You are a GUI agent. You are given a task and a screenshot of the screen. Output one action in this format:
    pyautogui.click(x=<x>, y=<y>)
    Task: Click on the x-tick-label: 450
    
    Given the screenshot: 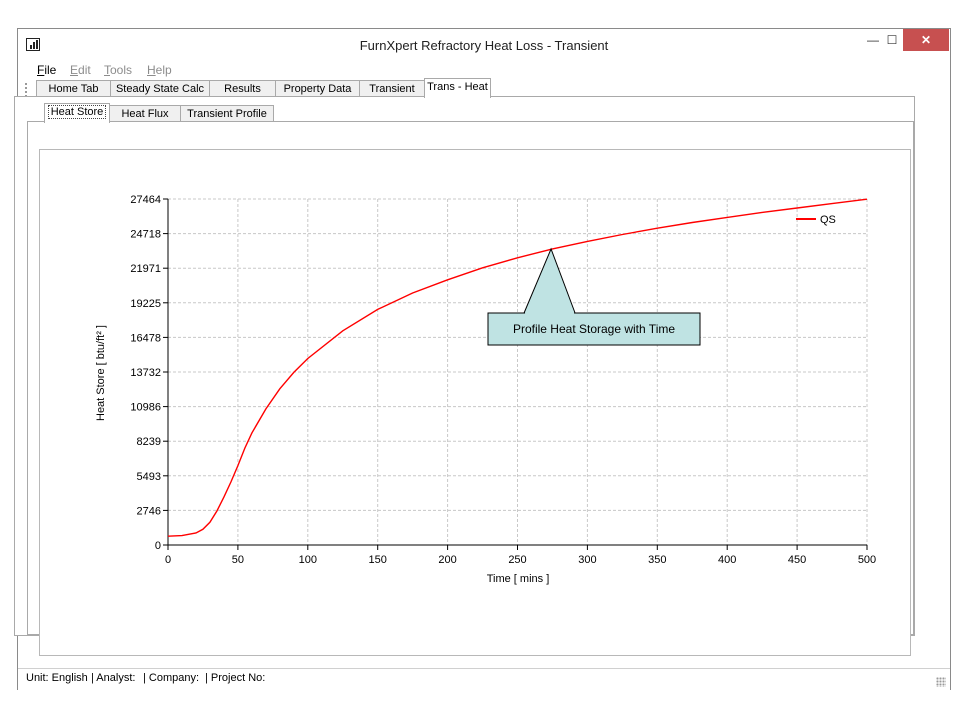 What is the action you would take?
    pyautogui.click(x=797, y=560)
    